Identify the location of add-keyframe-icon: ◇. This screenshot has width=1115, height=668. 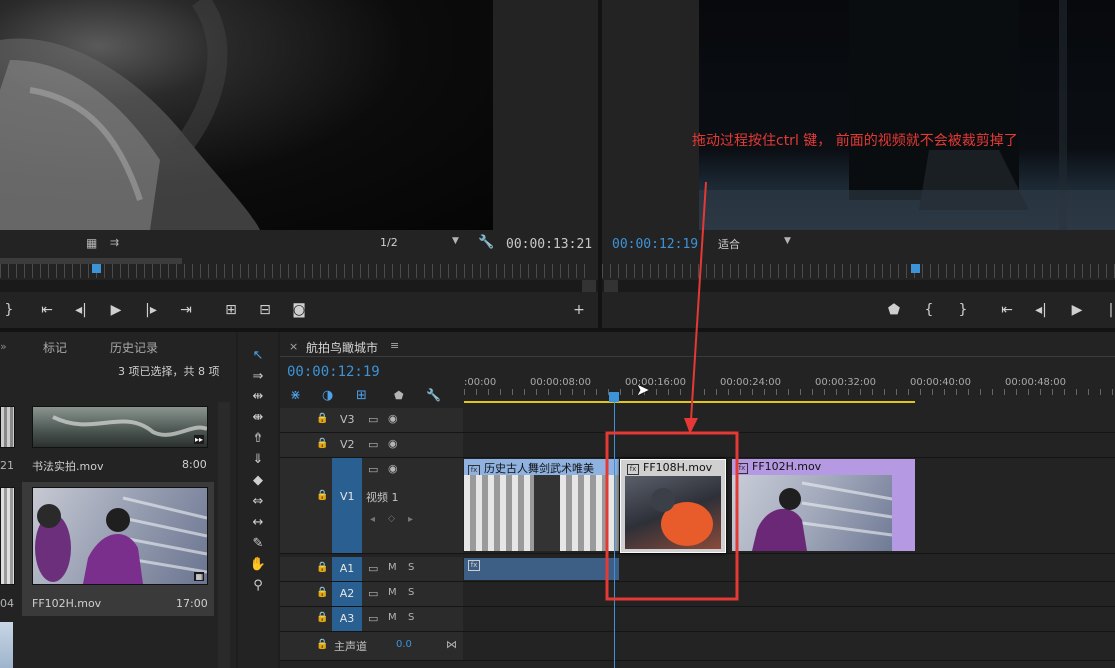
(391, 519).